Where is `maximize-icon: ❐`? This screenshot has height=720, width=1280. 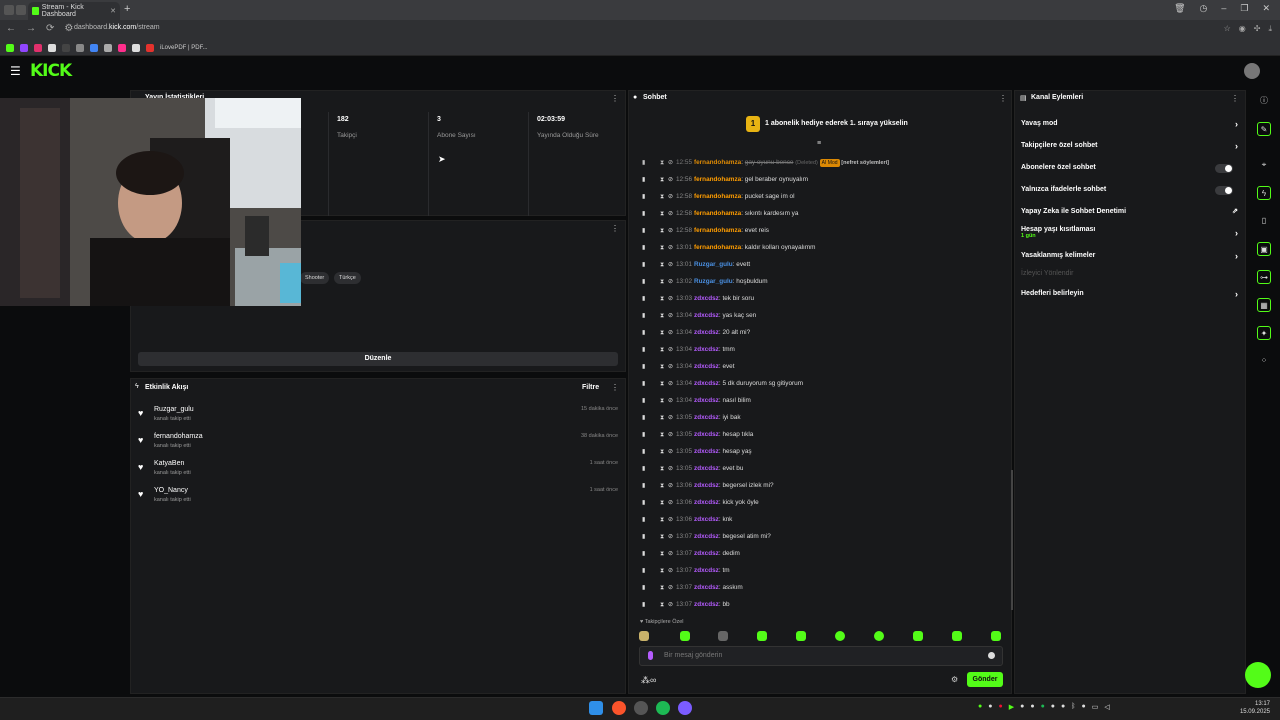 maximize-icon: ❐ is located at coordinates (1244, 8).